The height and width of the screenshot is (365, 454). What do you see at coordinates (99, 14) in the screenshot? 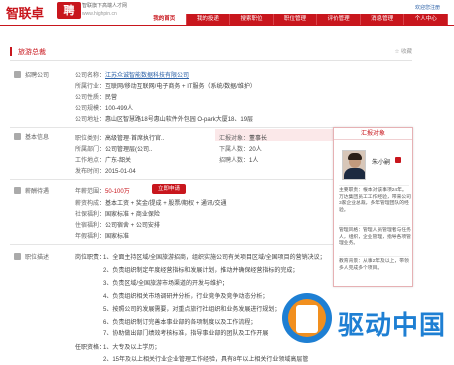
I see `domain-text: www.highpin.cn` at bounding box center [99, 14].